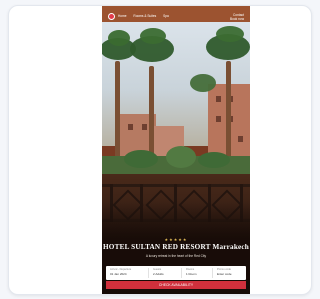  I want to click on nav-item-rooms: Rooms & Suites, so click(144, 16).